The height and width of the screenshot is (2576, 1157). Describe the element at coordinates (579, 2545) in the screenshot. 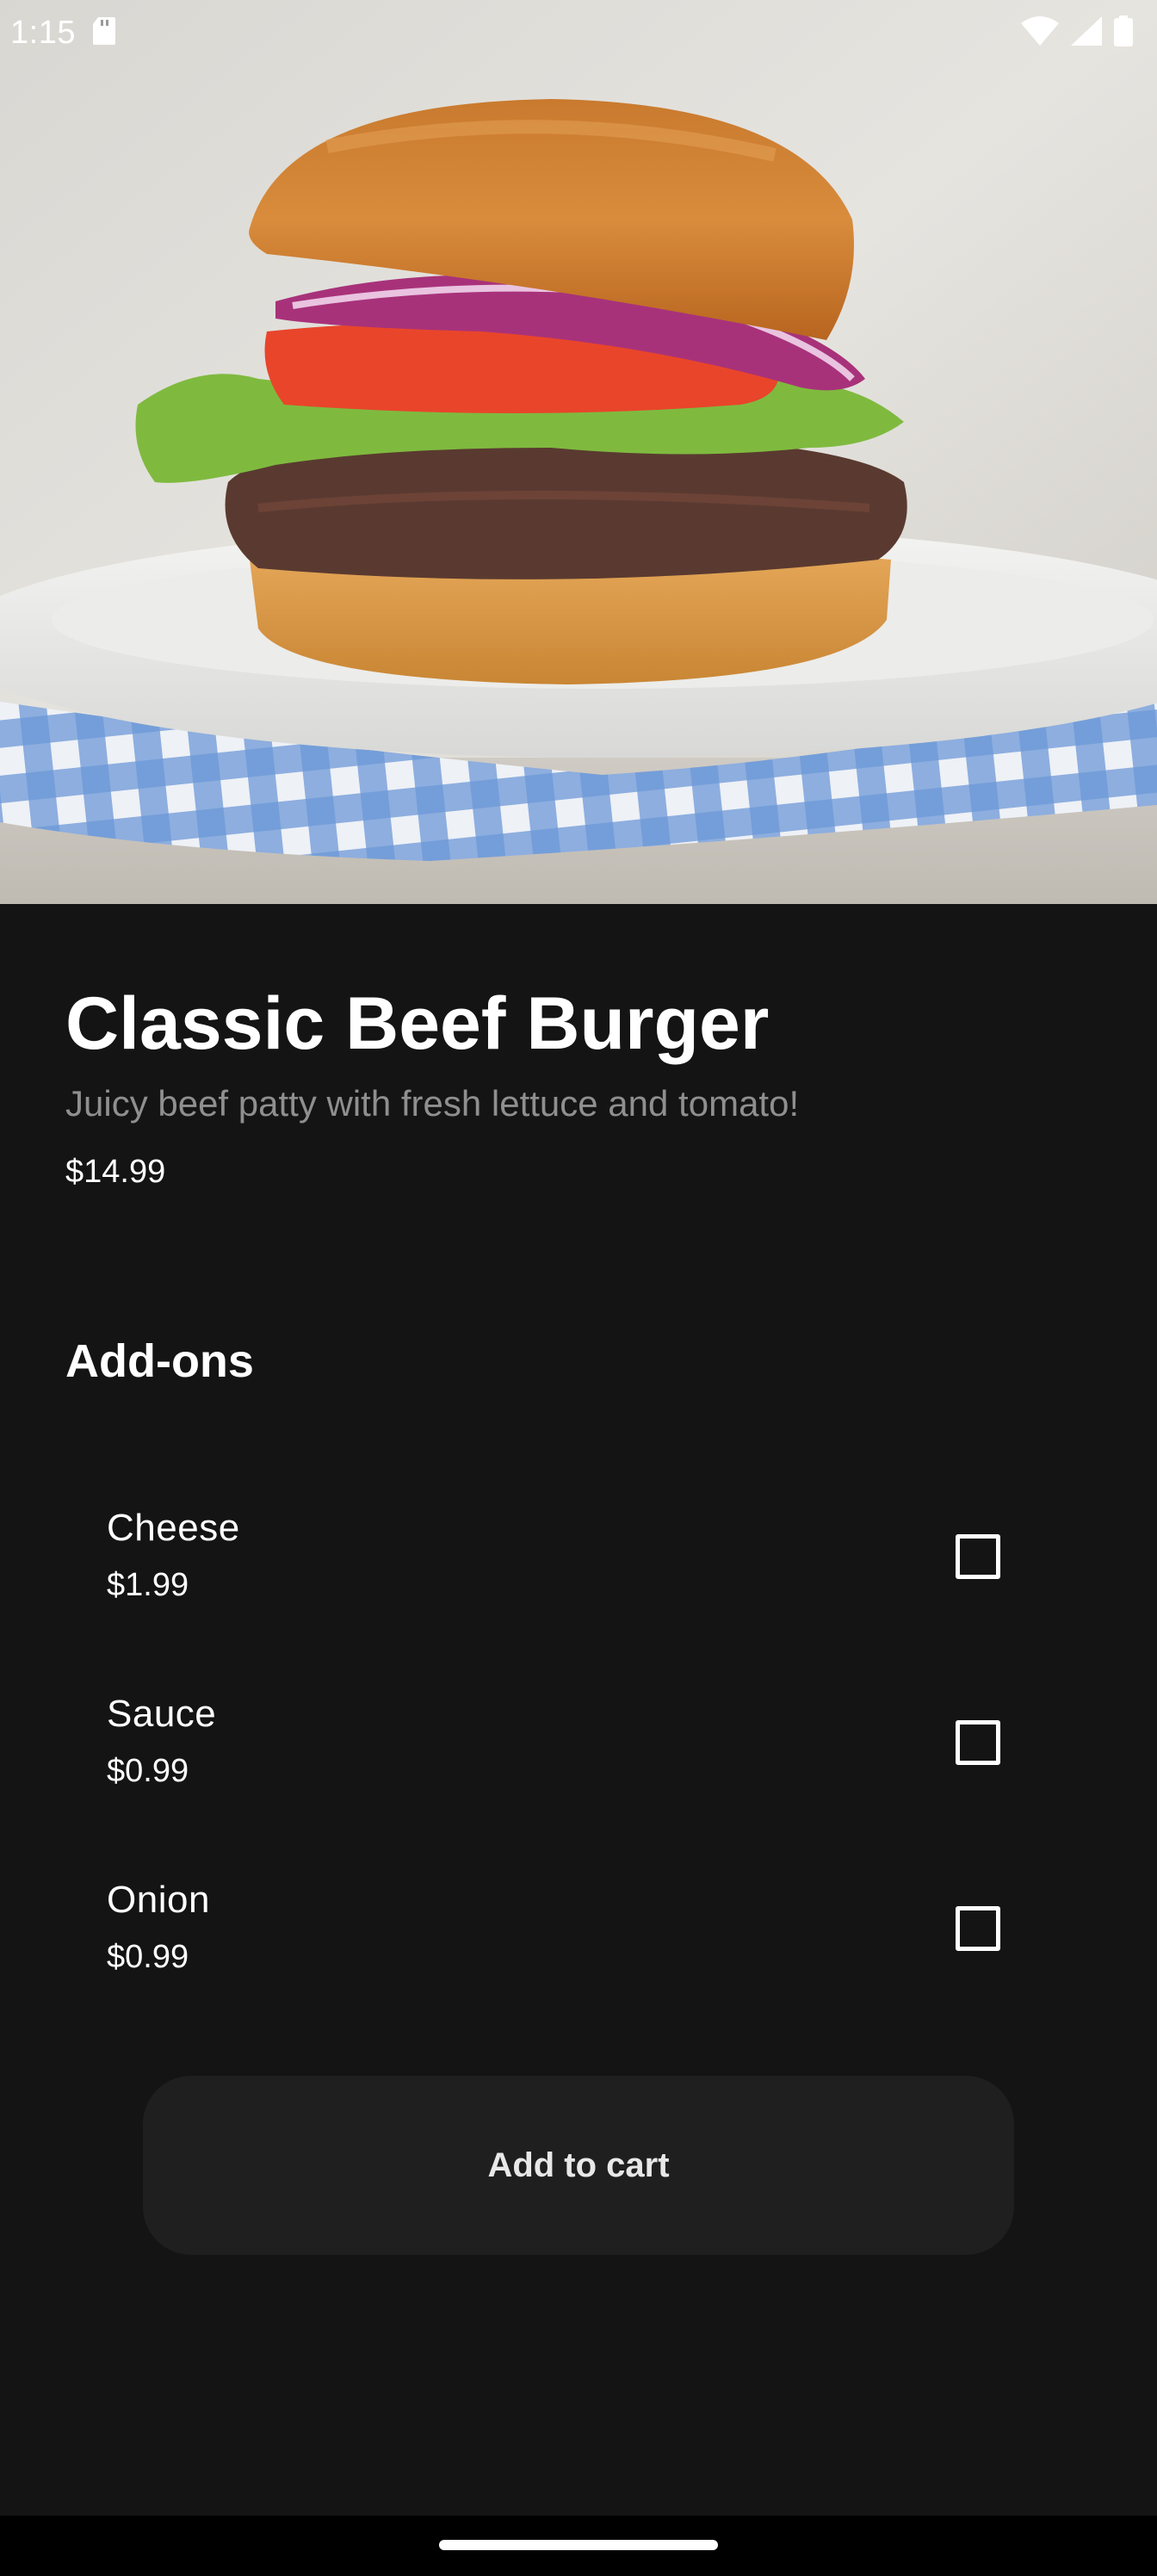

I see `home-gesture-handle` at that location.